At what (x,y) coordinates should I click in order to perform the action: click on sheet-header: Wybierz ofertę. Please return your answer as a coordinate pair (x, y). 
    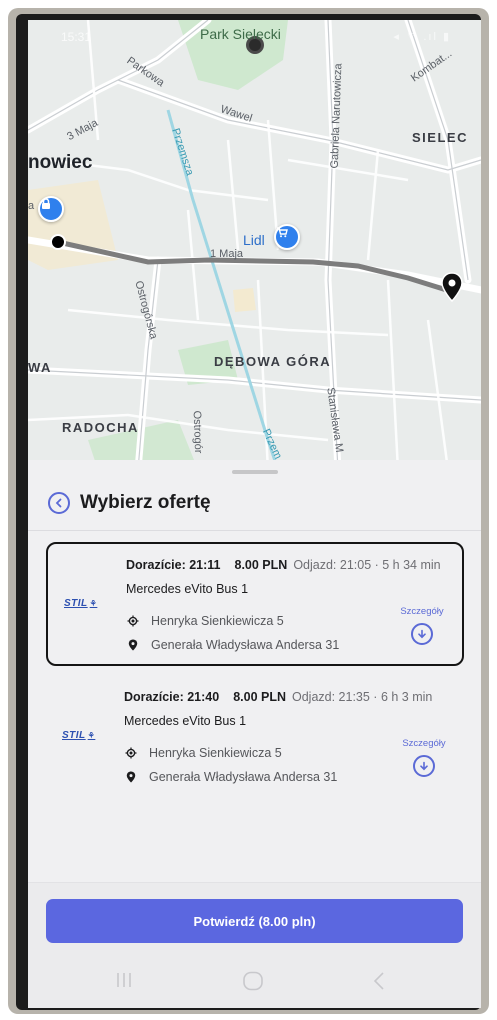
    Looking at the image, I should click on (129, 503).